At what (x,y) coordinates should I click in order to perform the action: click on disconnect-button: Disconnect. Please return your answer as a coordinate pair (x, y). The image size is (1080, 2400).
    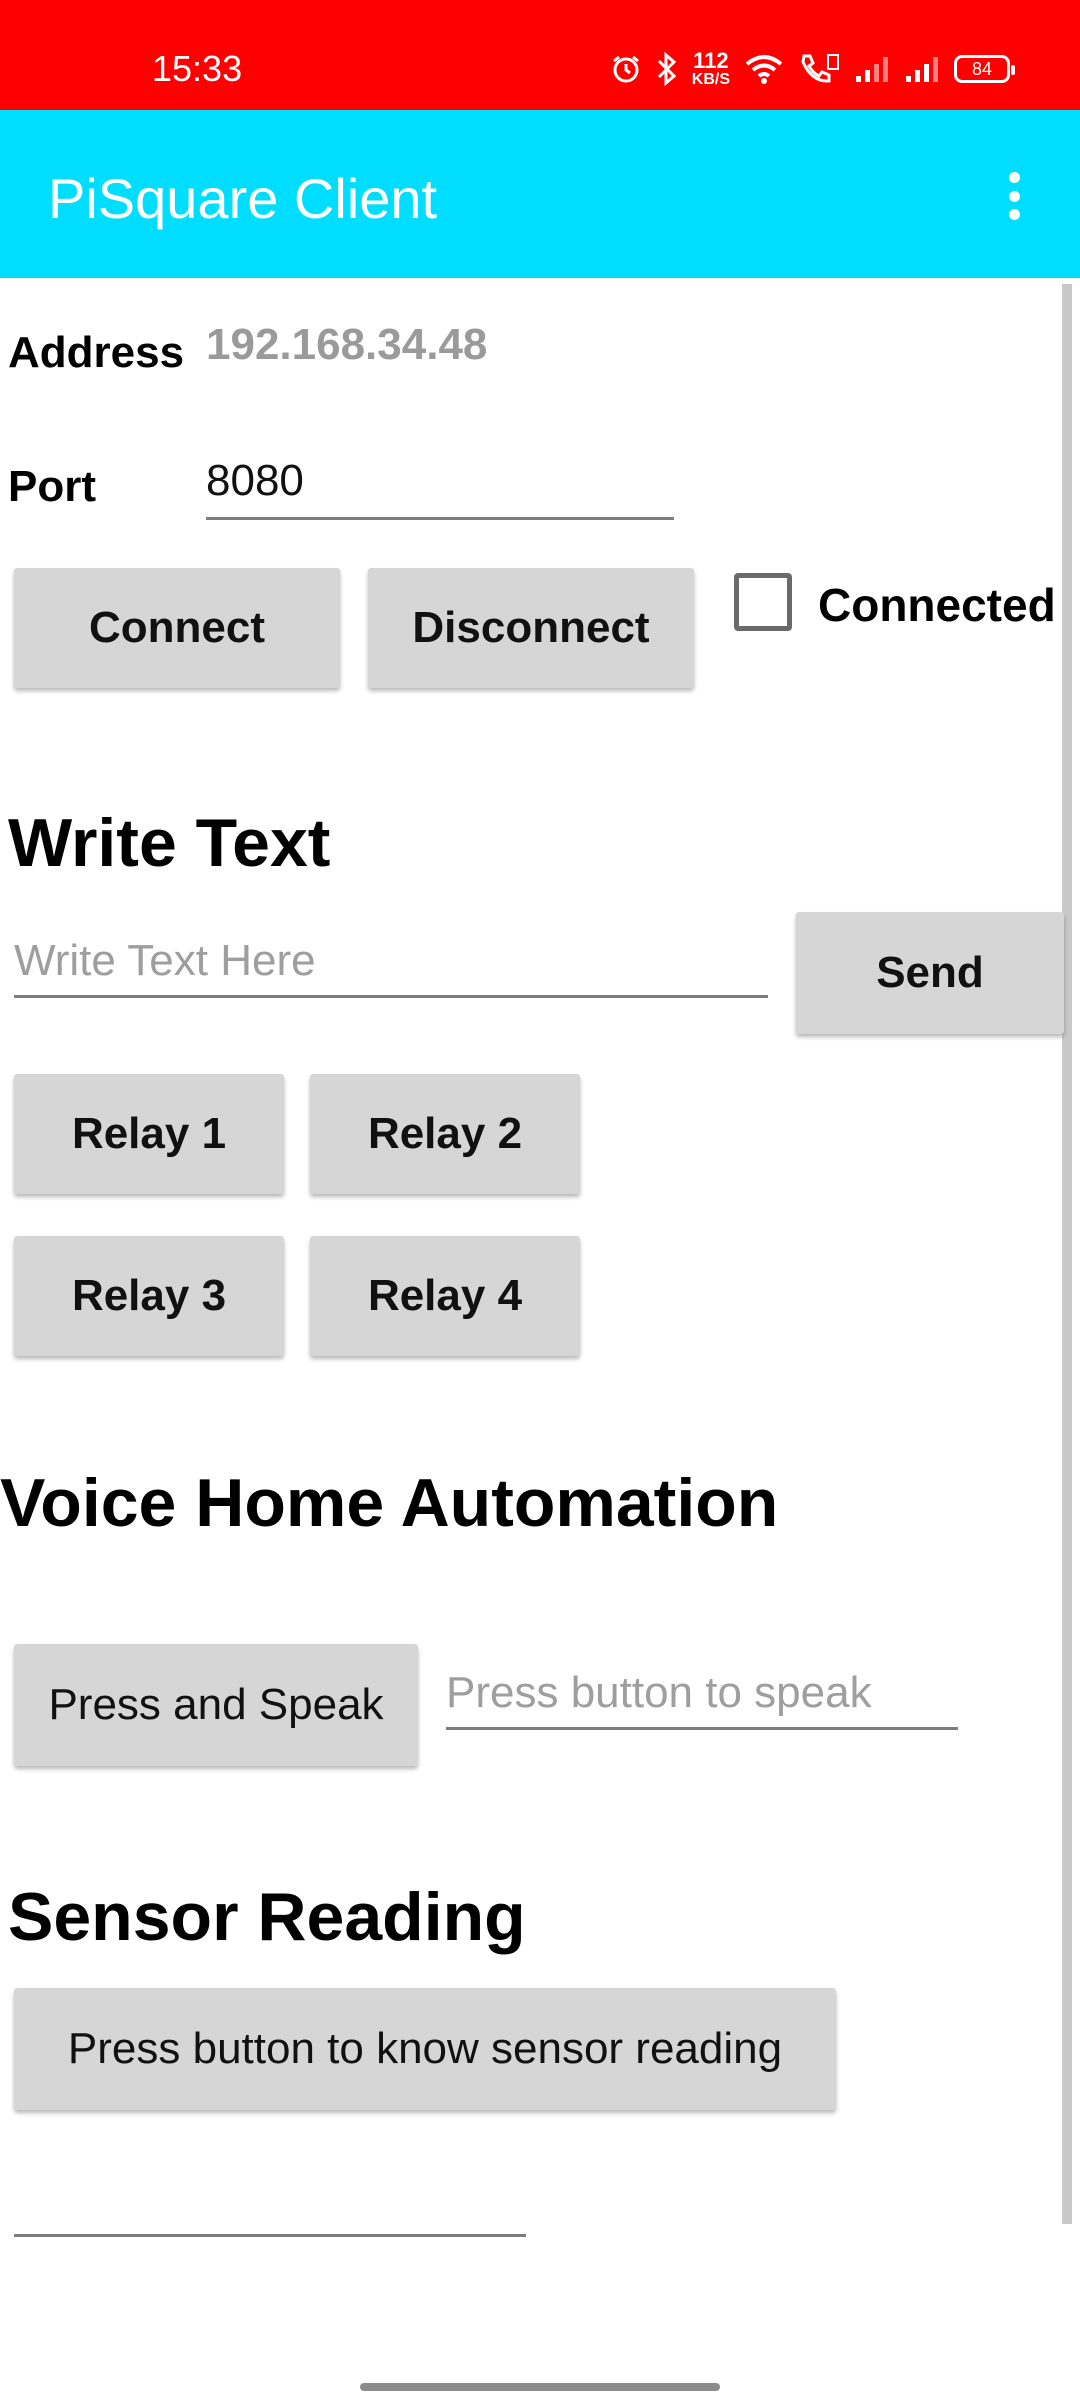
    Looking at the image, I should click on (531, 628).